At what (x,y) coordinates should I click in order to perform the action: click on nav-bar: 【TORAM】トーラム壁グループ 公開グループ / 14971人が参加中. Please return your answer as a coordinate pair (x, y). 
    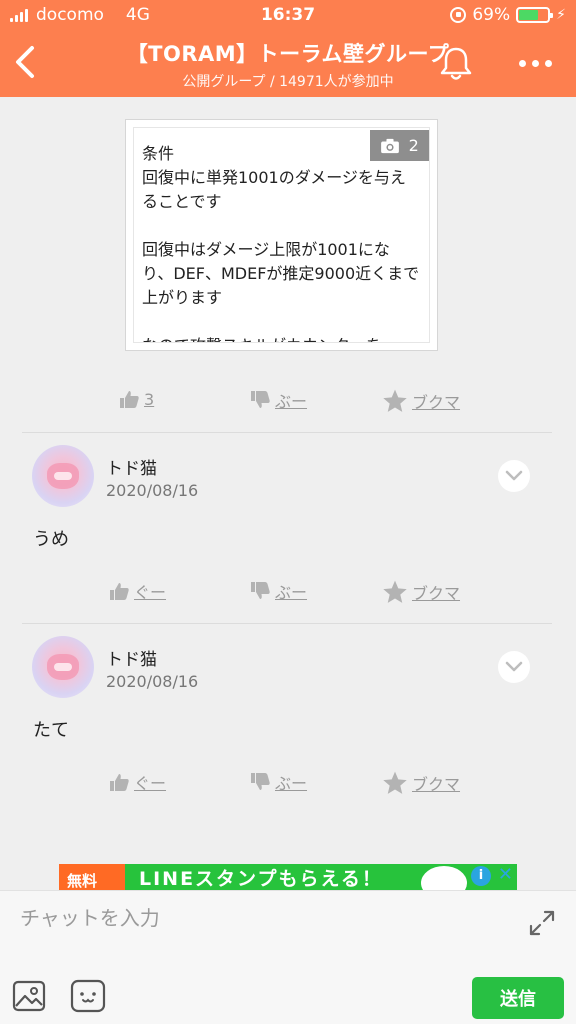
    Looking at the image, I should click on (288, 63).